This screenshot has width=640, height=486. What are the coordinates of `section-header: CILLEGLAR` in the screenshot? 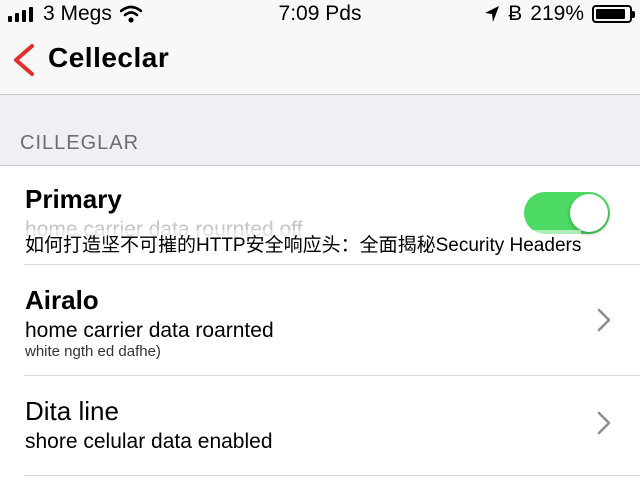 It's located at (80, 143).